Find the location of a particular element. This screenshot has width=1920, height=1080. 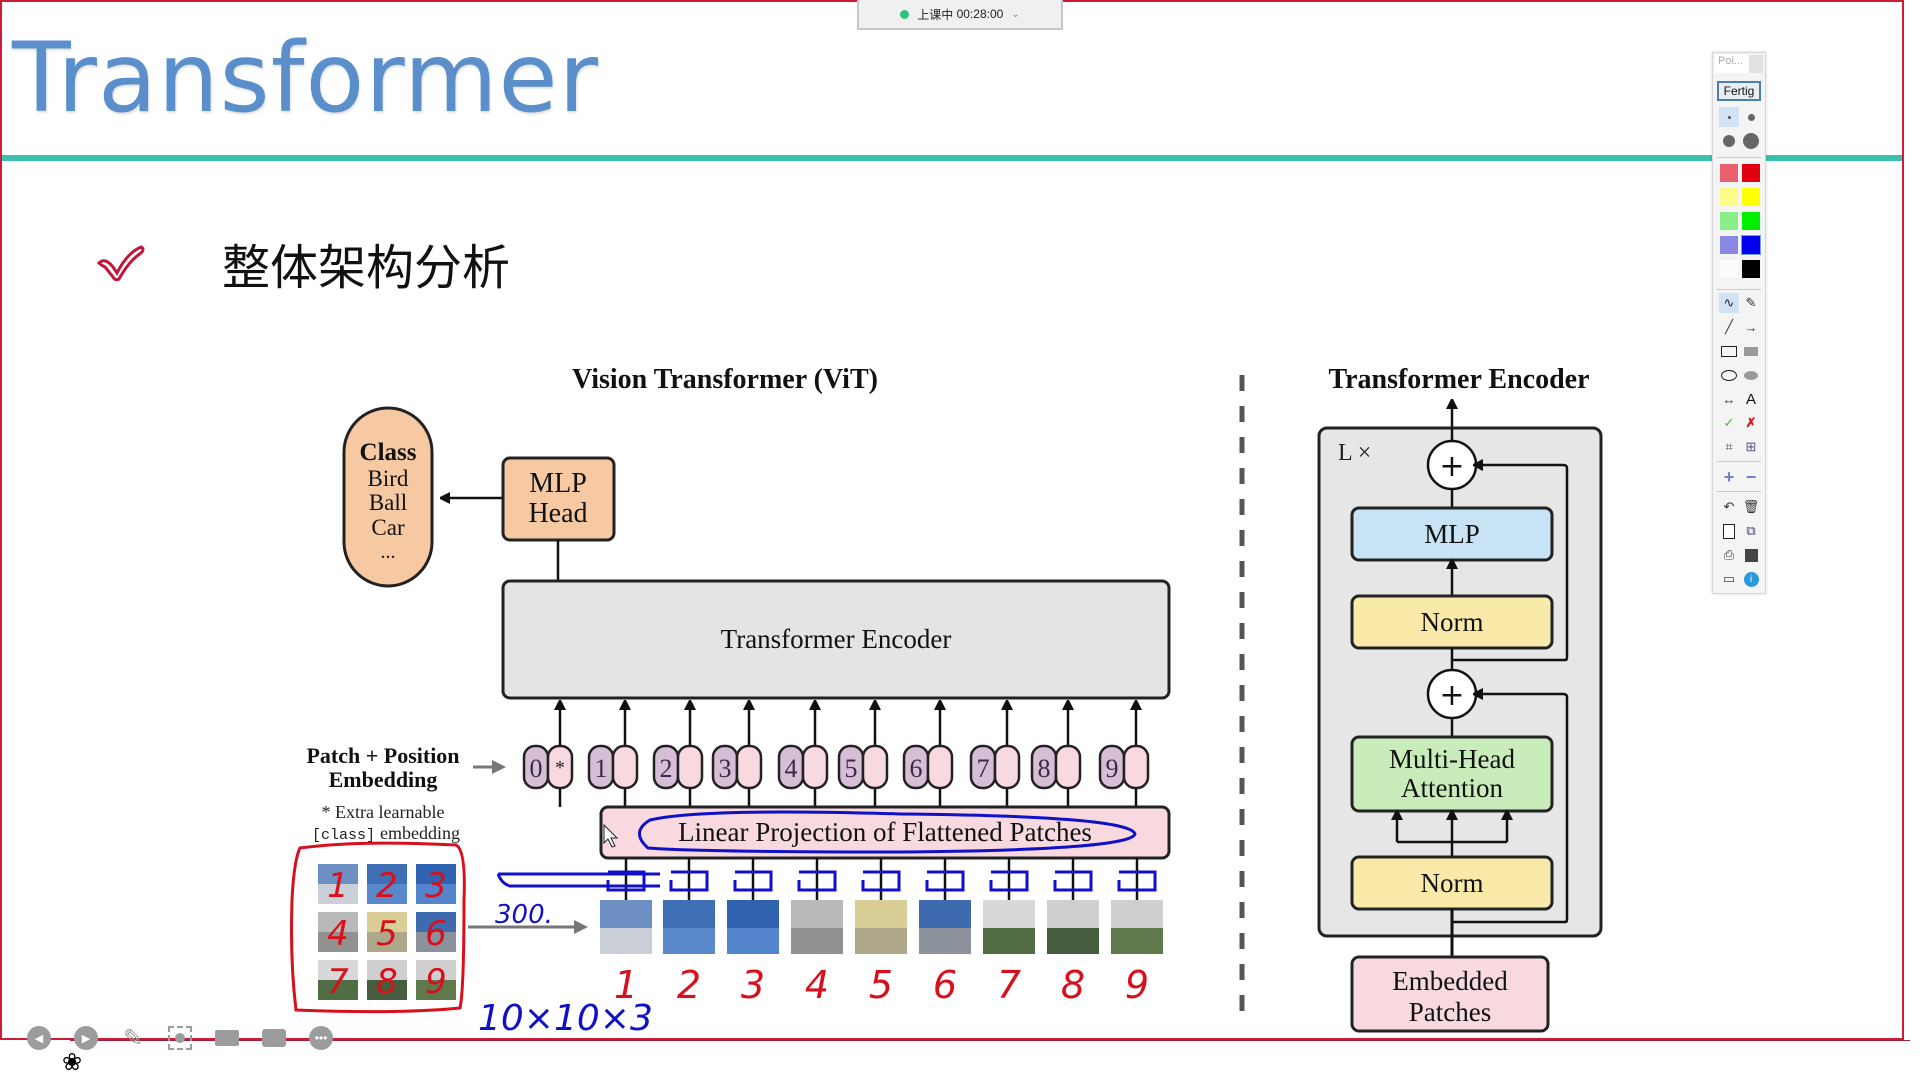

freehand-pen-icon: ∿ is located at coordinates (1729, 303).